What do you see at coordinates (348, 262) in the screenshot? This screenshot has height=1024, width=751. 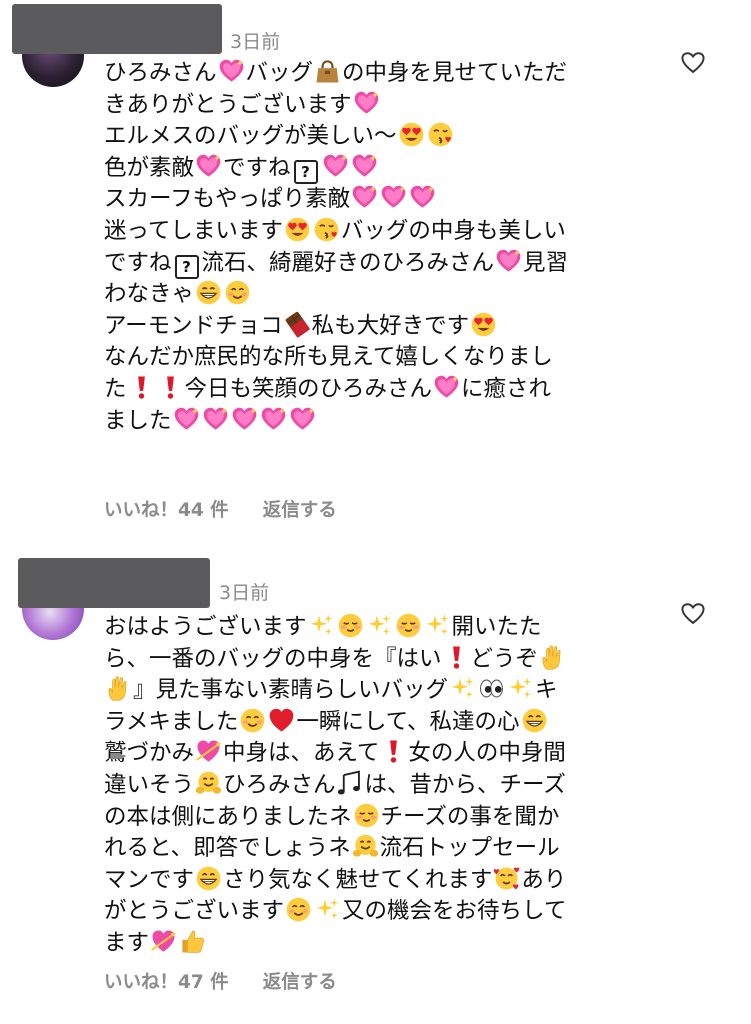 I see `comment-text: 流石、綺麗好きのひろみさん` at bounding box center [348, 262].